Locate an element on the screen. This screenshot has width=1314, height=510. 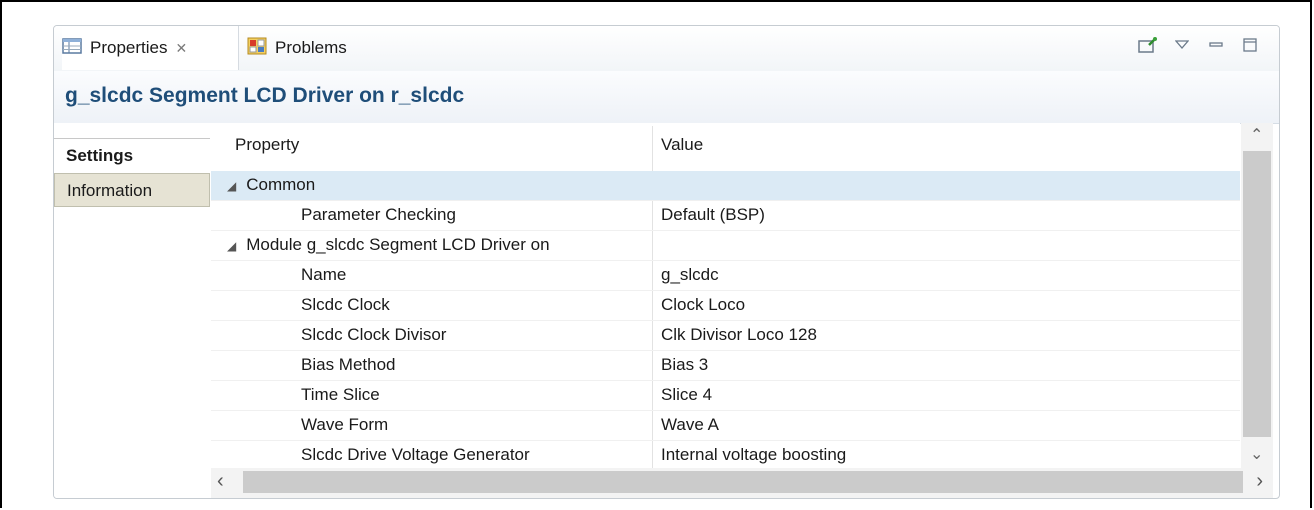
row-property: Bias Method is located at coordinates (348, 364).